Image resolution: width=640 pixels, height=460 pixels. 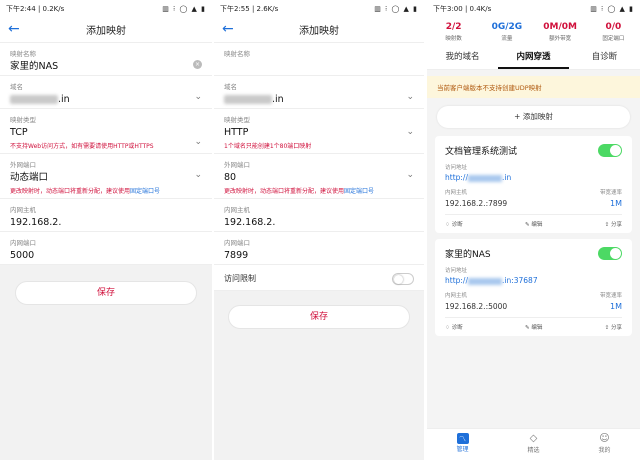 What do you see at coordinates (319, 30) in the screenshot?
I see `nav-bar: ← 添加映射` at bounding box center [319, 30].